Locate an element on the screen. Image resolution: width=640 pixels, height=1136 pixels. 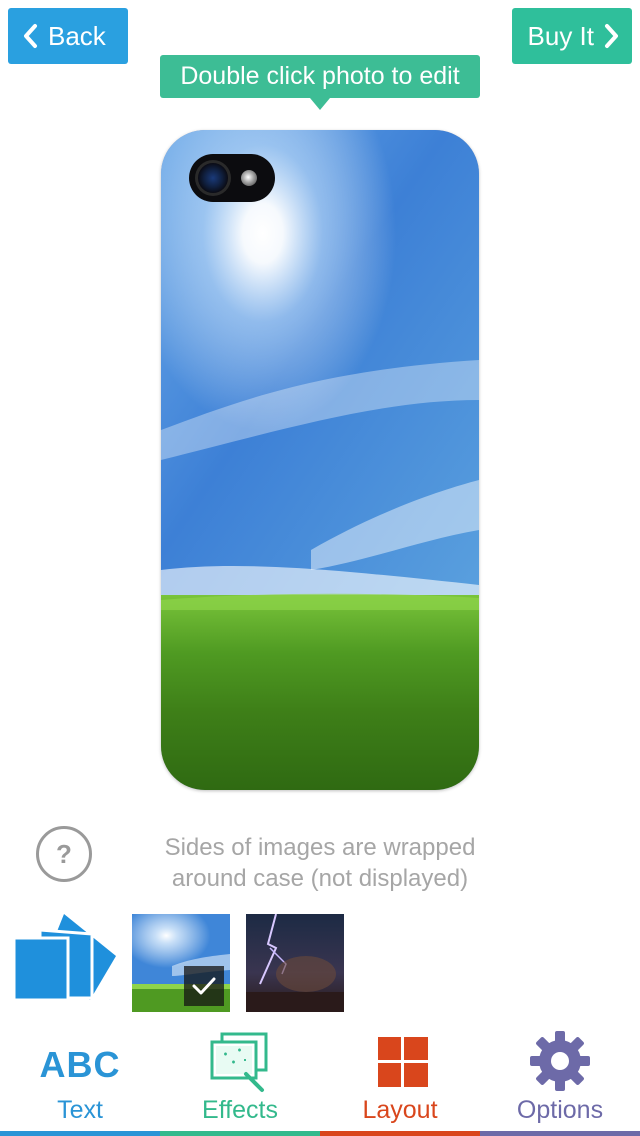
tab-layout-indicator is located at coordinates (400, 1133).